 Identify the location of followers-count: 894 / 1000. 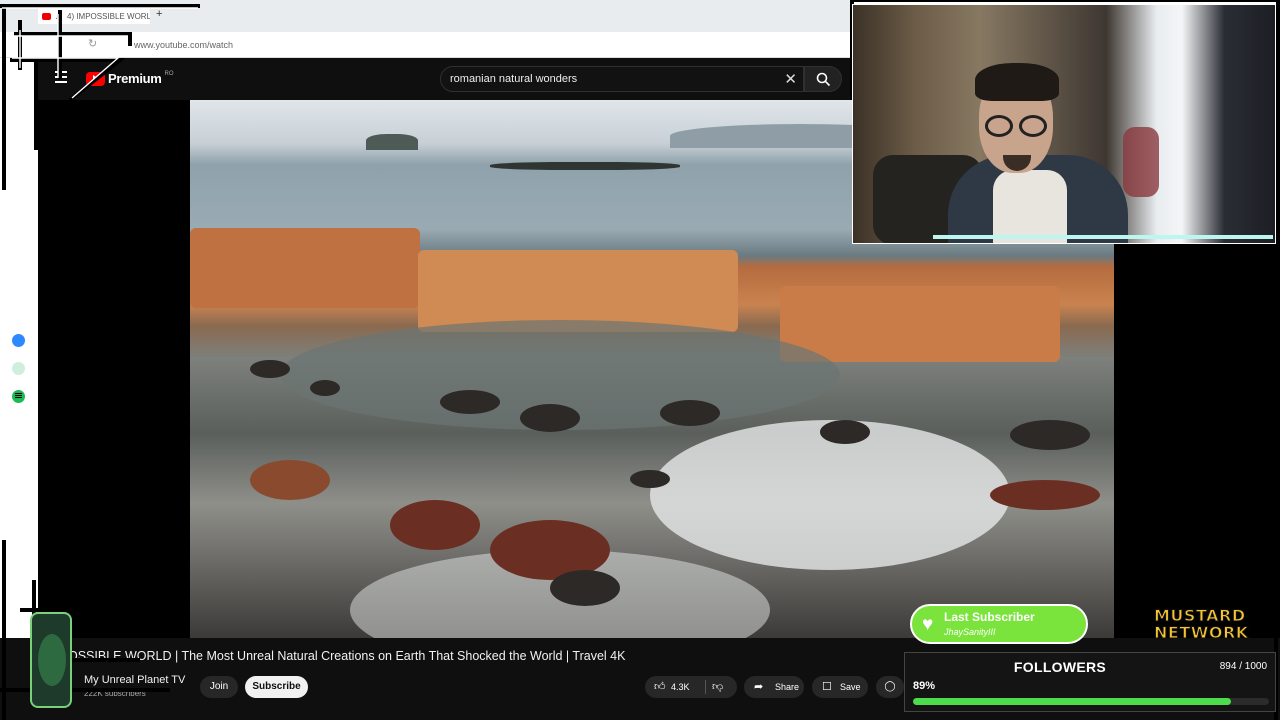
(1243, 666).